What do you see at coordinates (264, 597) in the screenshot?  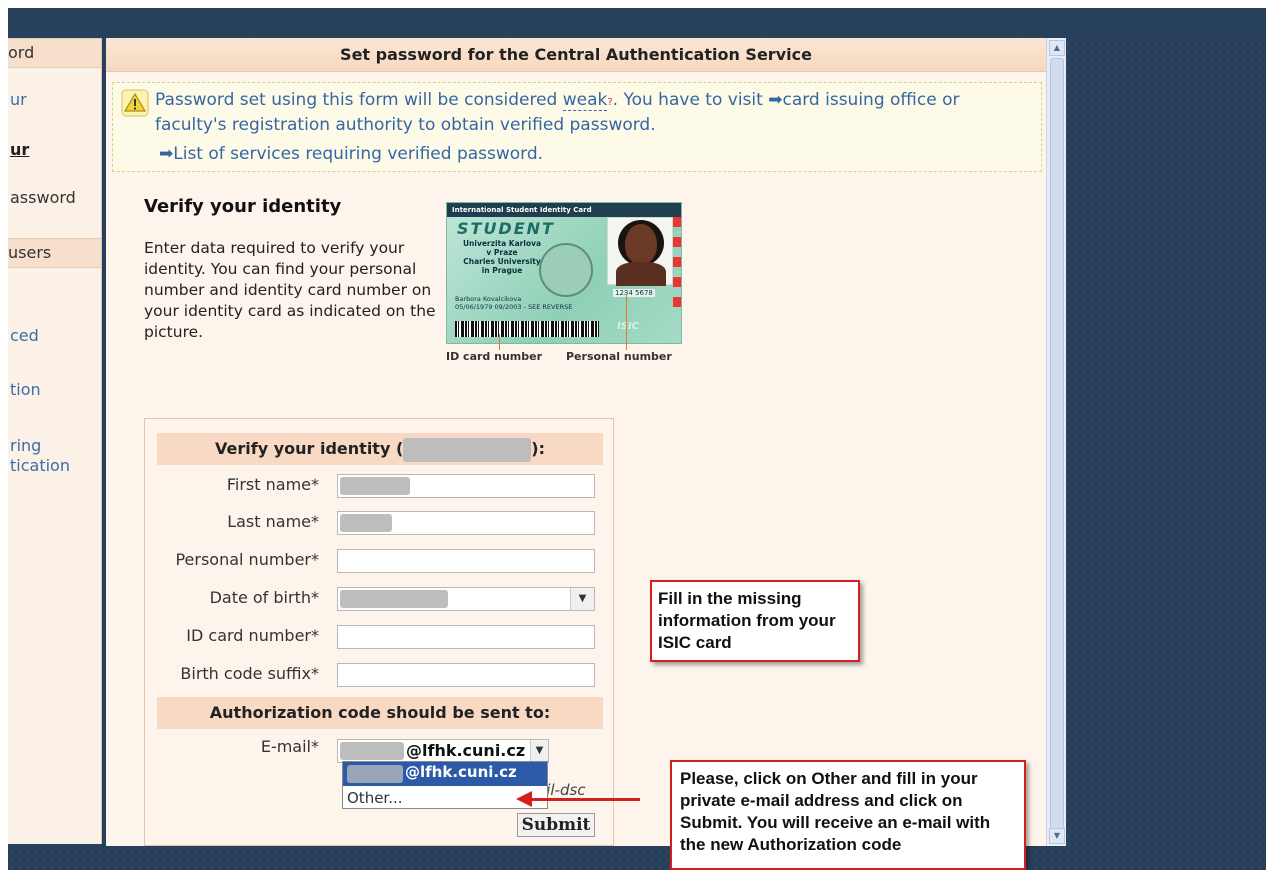 I see `date-of-birth-label: Date of birth*` at bounding box center [264, 597].